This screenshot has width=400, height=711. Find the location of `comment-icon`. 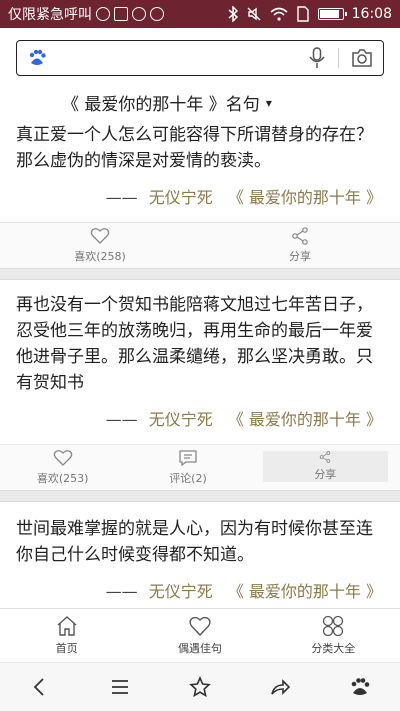

comment-icon is located at coordinates (188, 458).